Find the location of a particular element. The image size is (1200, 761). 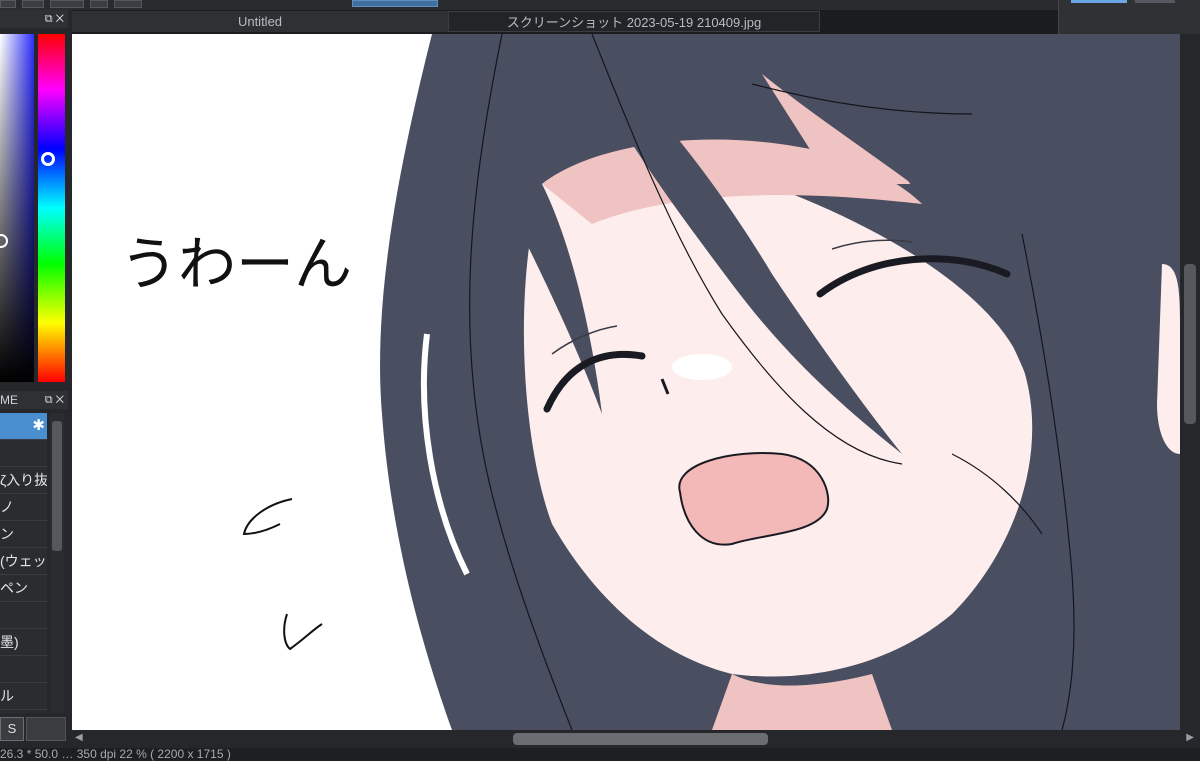

floating-panel-cancel-button is located at coordinates (1155, 1).